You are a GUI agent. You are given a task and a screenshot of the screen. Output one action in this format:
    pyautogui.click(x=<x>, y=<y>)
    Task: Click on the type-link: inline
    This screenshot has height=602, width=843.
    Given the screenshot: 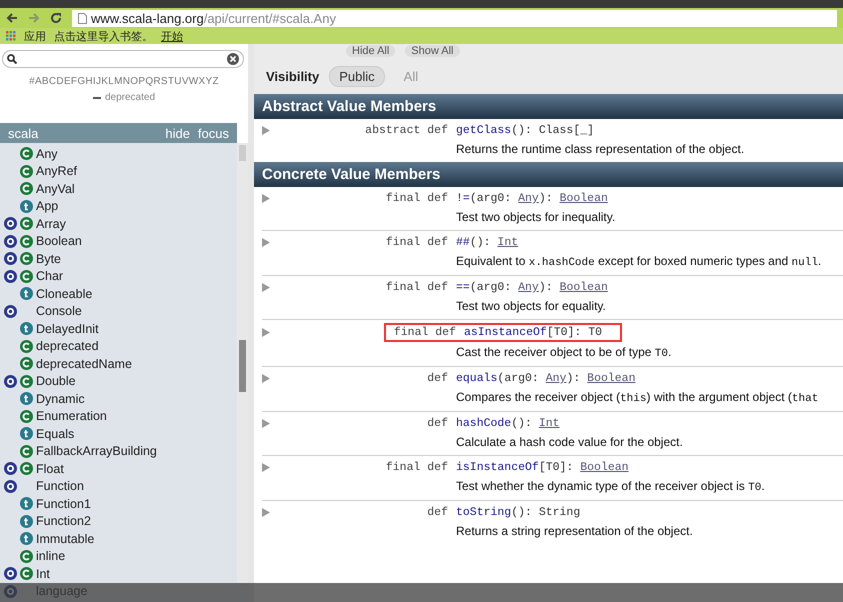 What is the action you would take?
    pyautogui.click(x=51, y=556)
    